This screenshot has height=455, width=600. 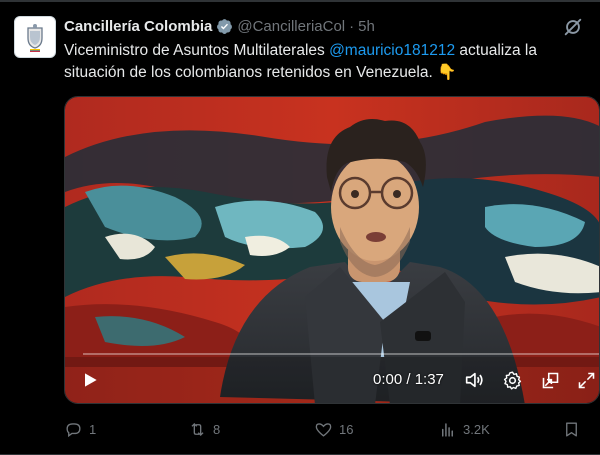 What do you see at coordinates (90, 380) in the screenshot?
I see `play-icon` at bounding box center [90, 380].